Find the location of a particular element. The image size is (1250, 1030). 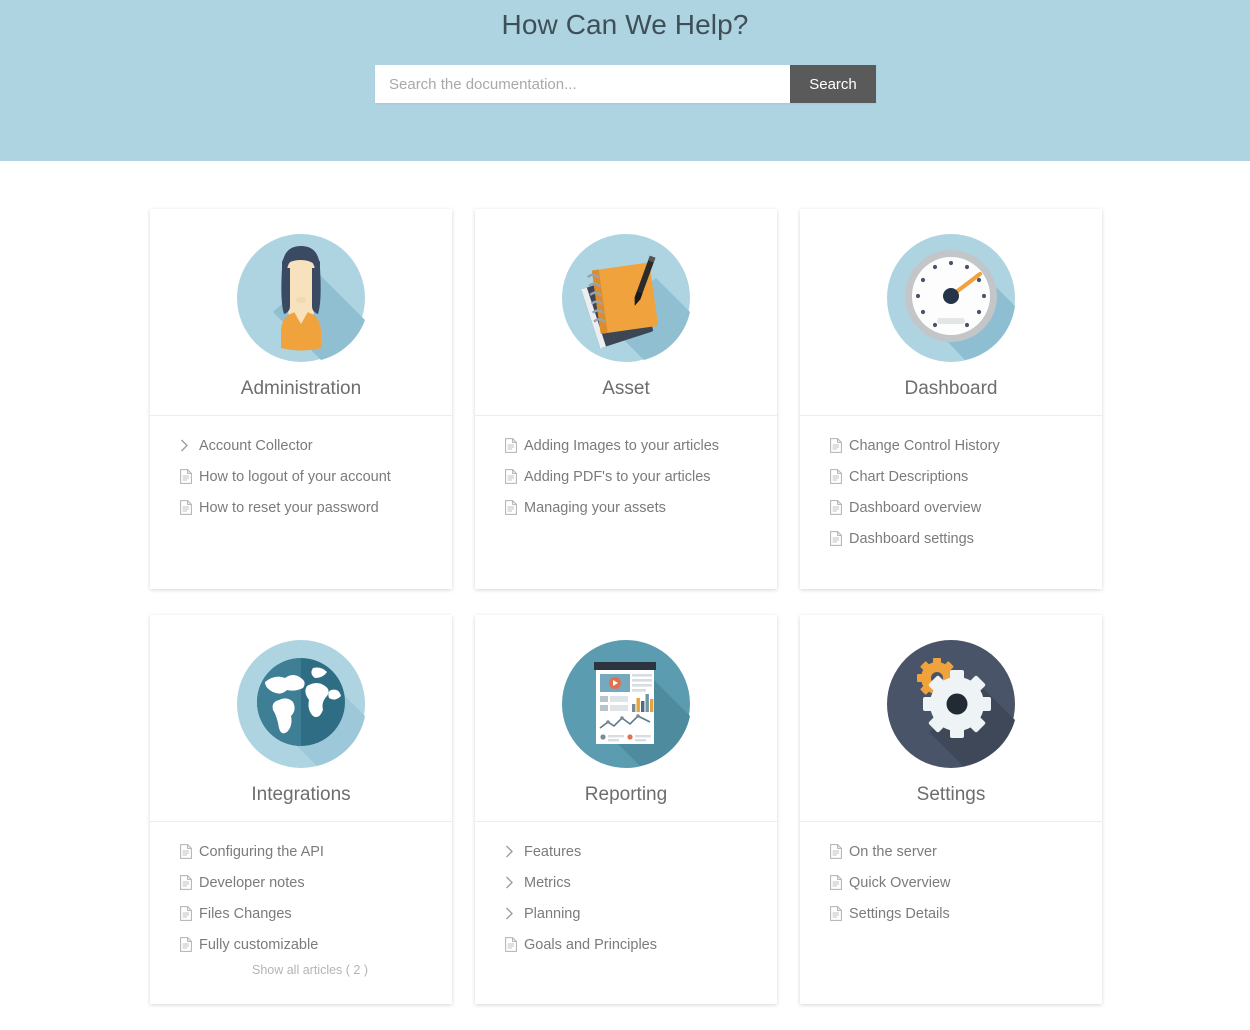

list-item-label: Developer notes is located at coordinates (252, 882).